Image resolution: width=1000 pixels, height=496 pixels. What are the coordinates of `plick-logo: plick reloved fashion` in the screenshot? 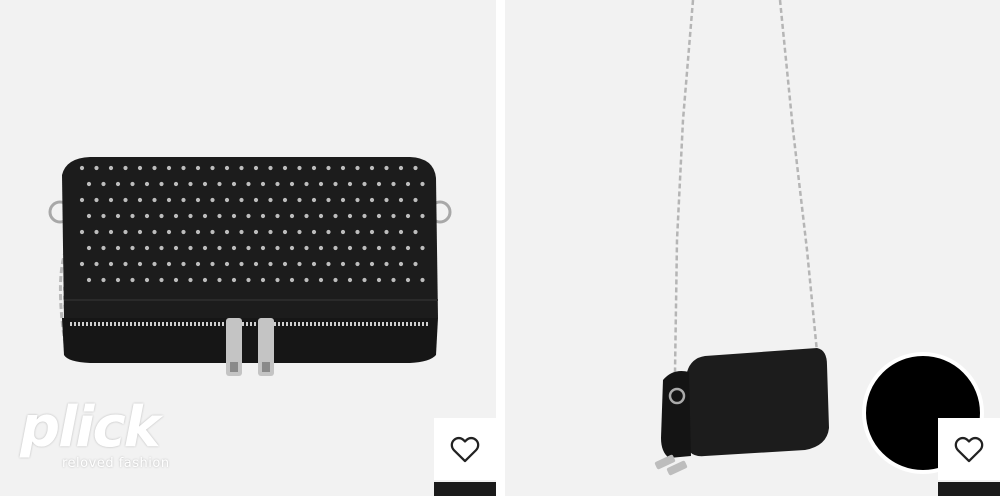 It's located at (105, 439).